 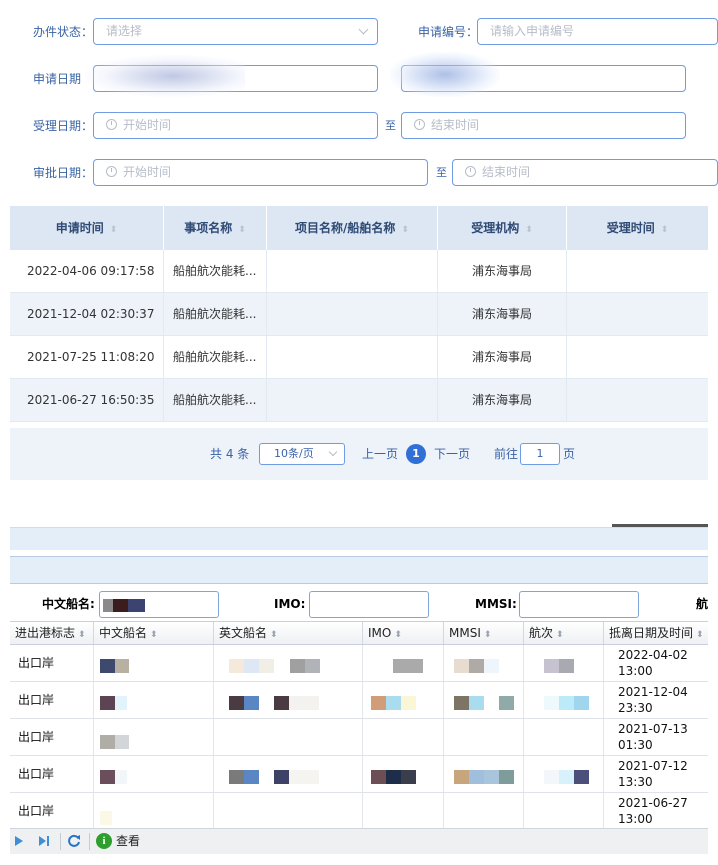 What do you see at coordinates (159, 604) in the screenshot?
I see `cn-ship-name-input` at bounding box center [159, 604].